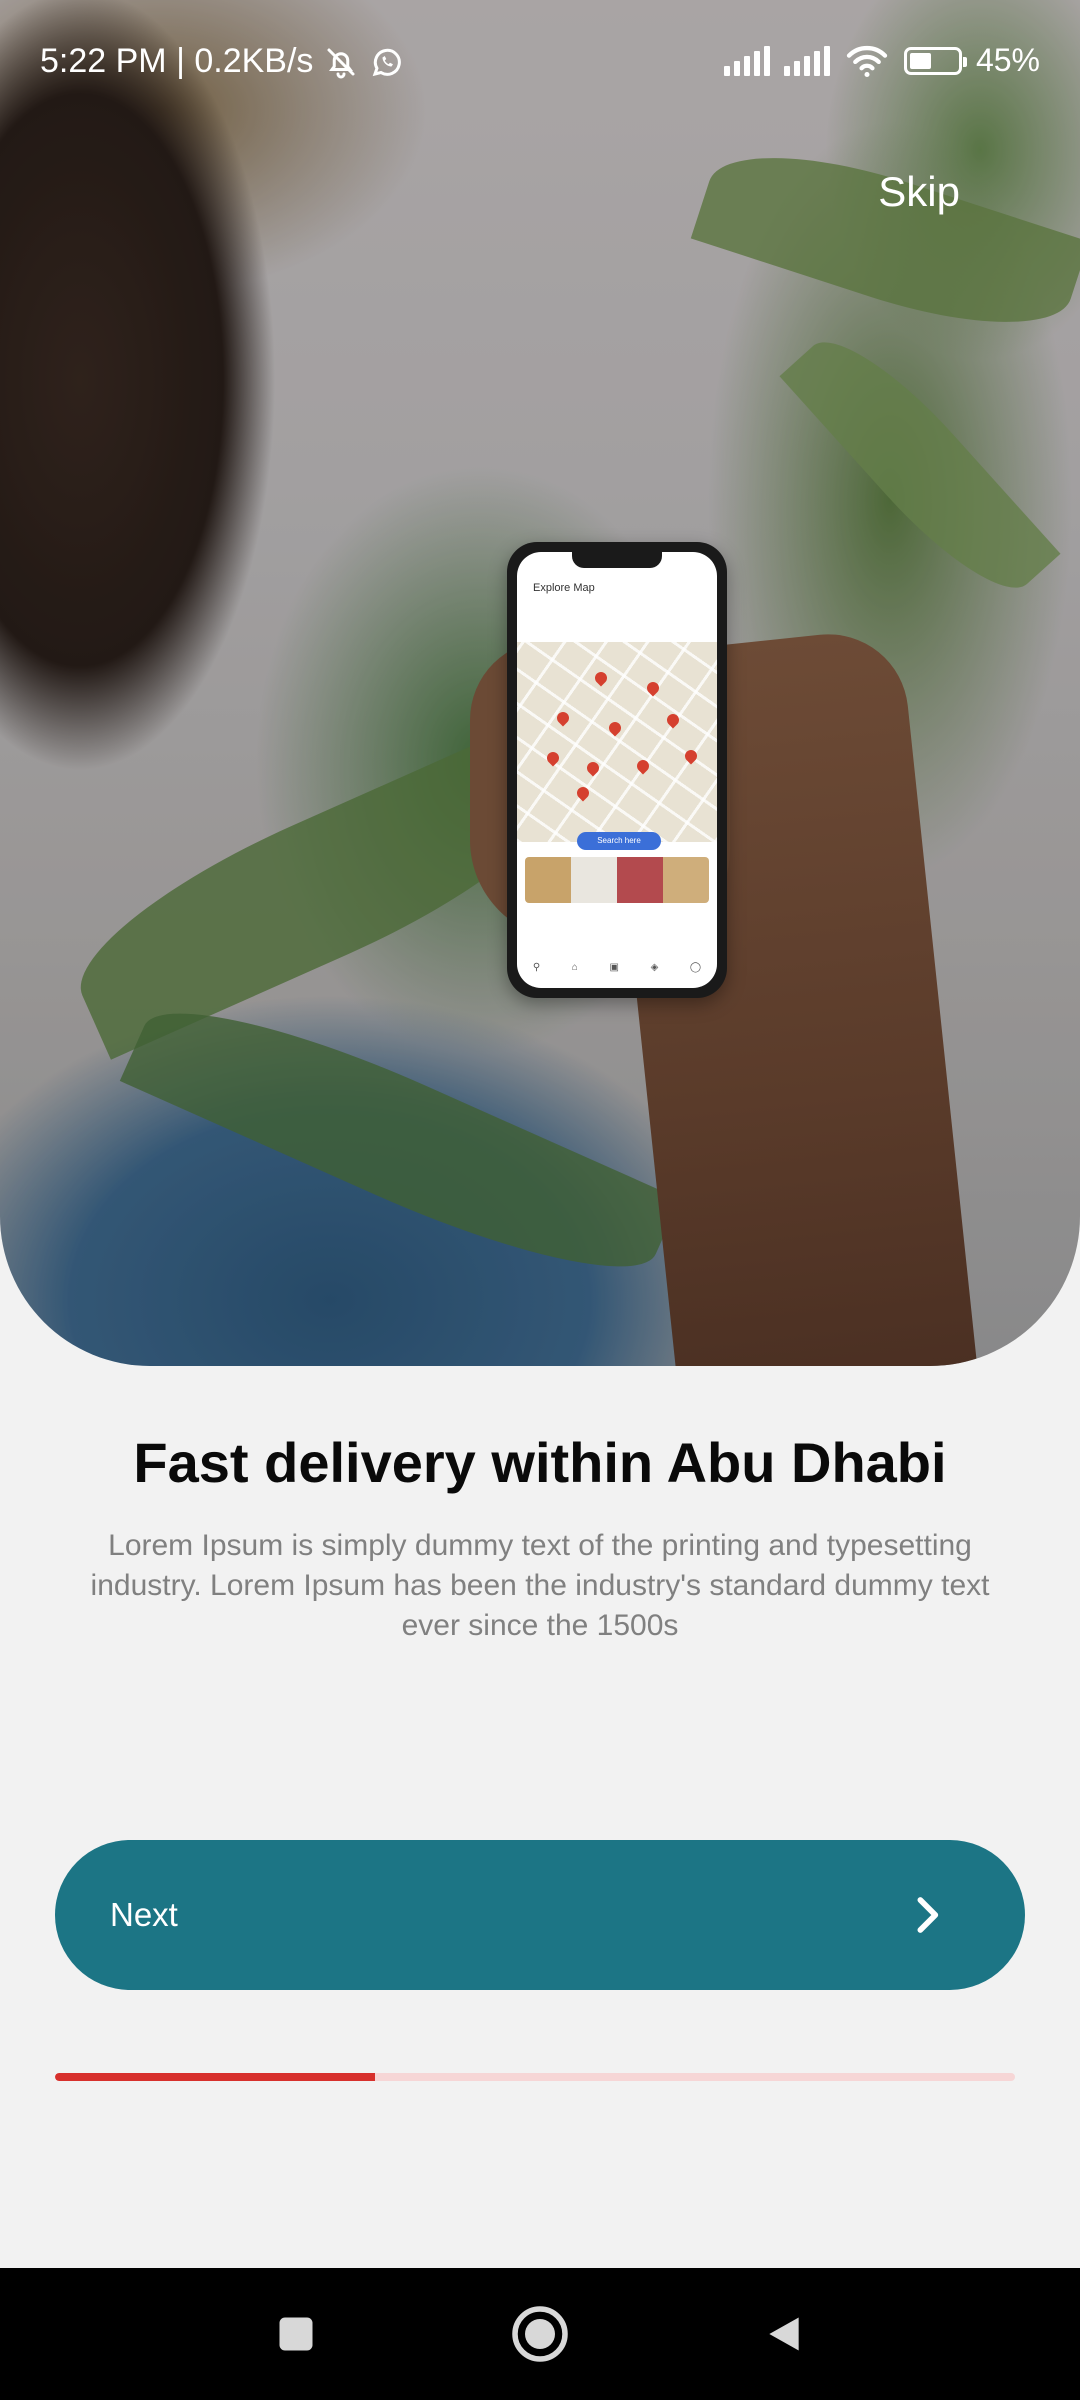  I want to click on next-button: Next, so click(540, 1915).